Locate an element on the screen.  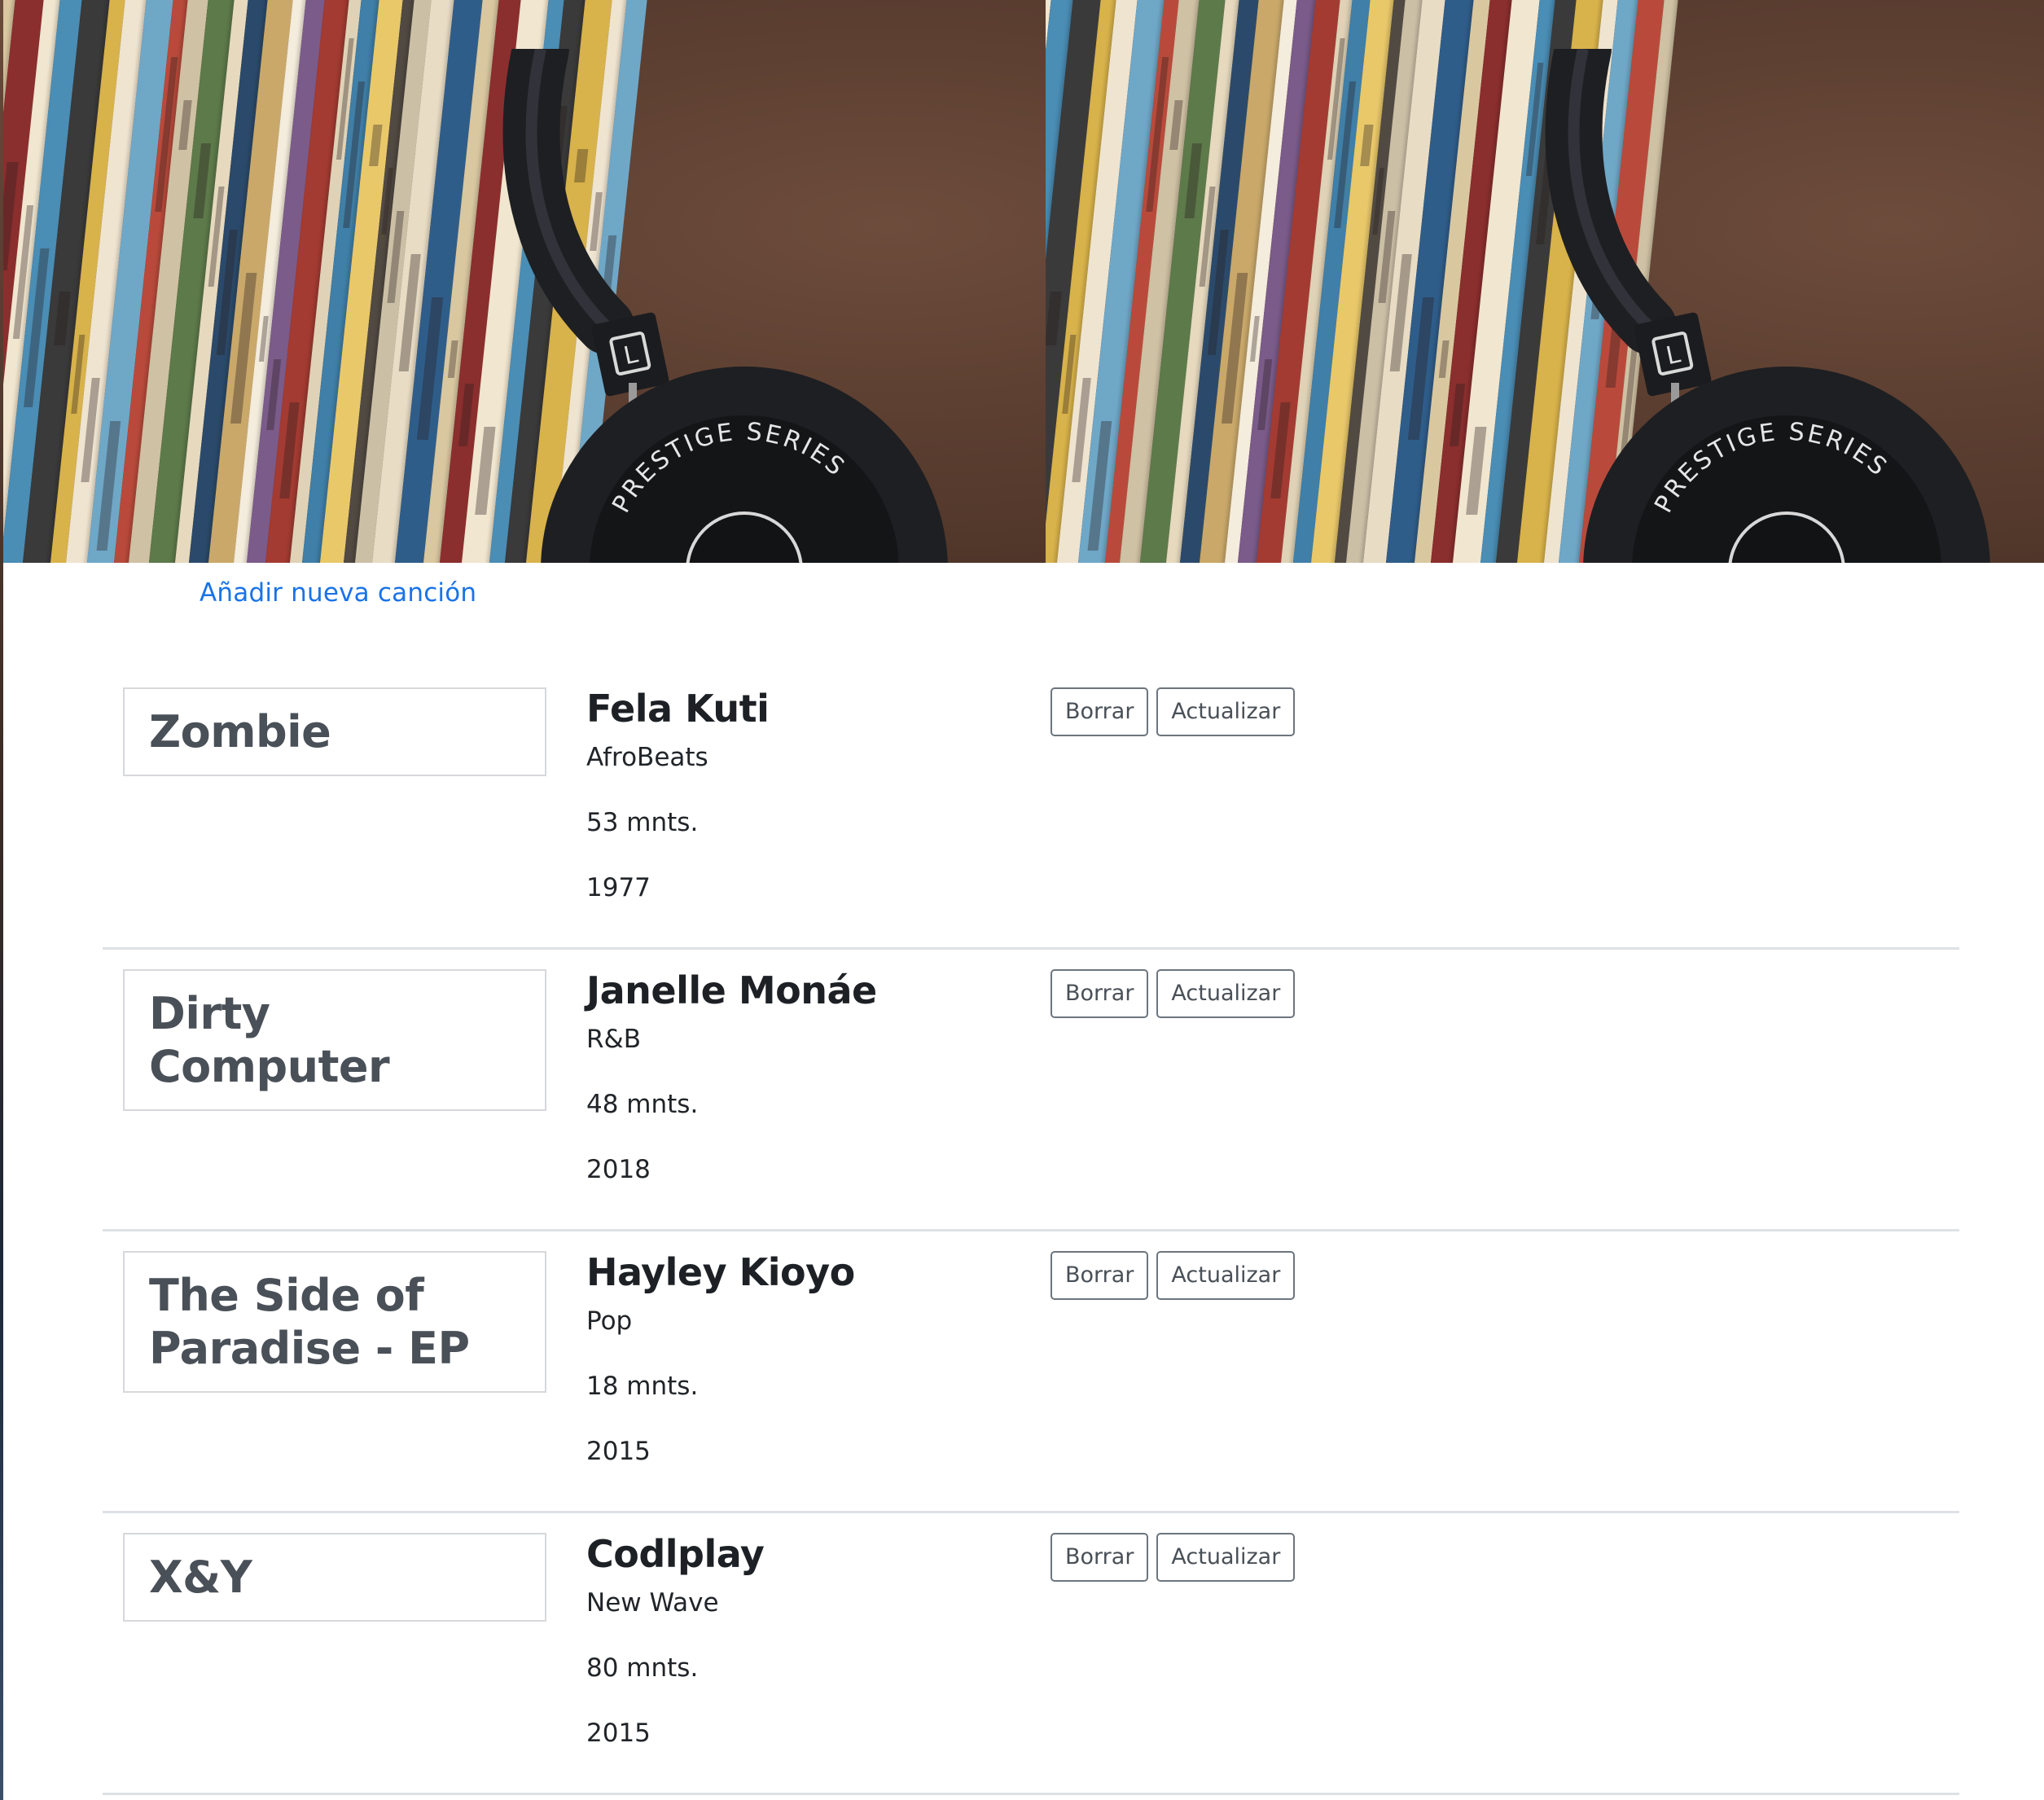
song-title: The Side of Paradise - EP is located at coordinates (334, 1322).